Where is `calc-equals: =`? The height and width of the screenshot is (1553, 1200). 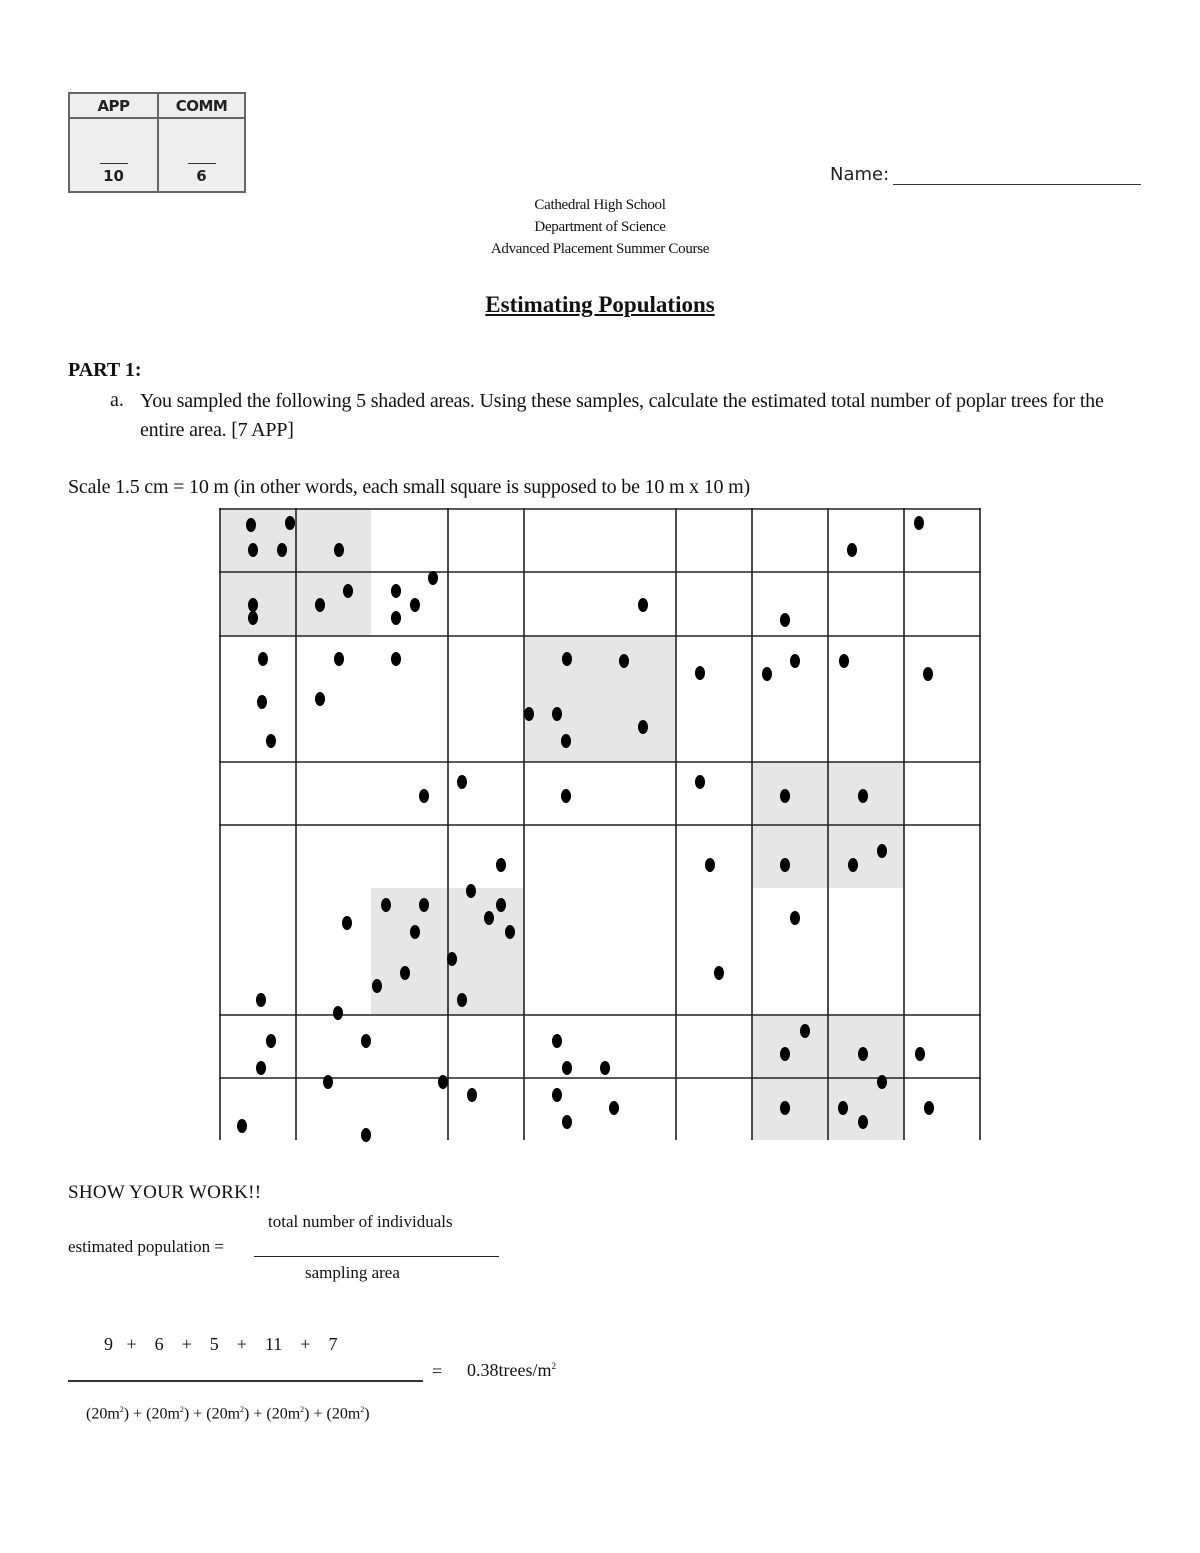
calc-equals: = is located at coordinates (437, 1371).